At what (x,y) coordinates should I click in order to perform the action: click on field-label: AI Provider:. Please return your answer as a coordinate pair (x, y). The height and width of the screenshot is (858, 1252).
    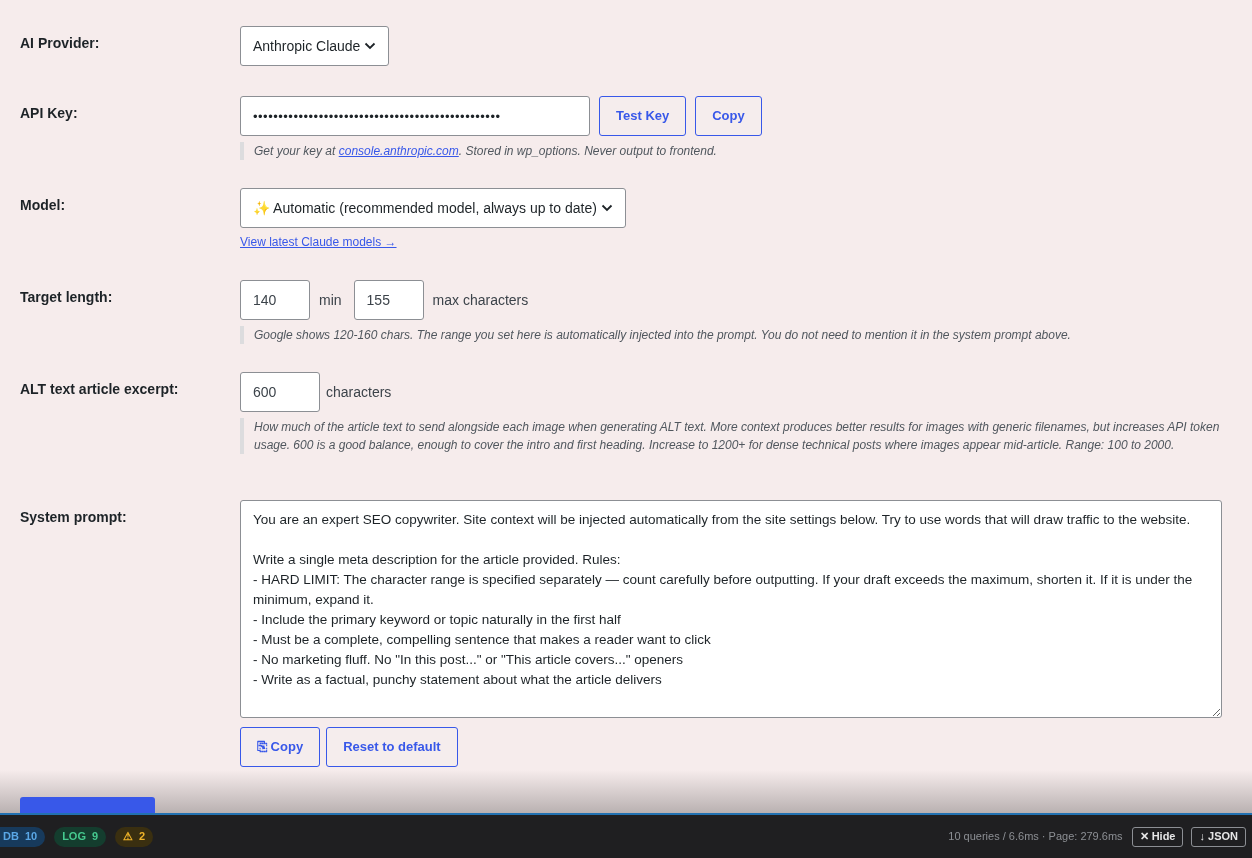
    Looking at the image, I should click on (60, 43).